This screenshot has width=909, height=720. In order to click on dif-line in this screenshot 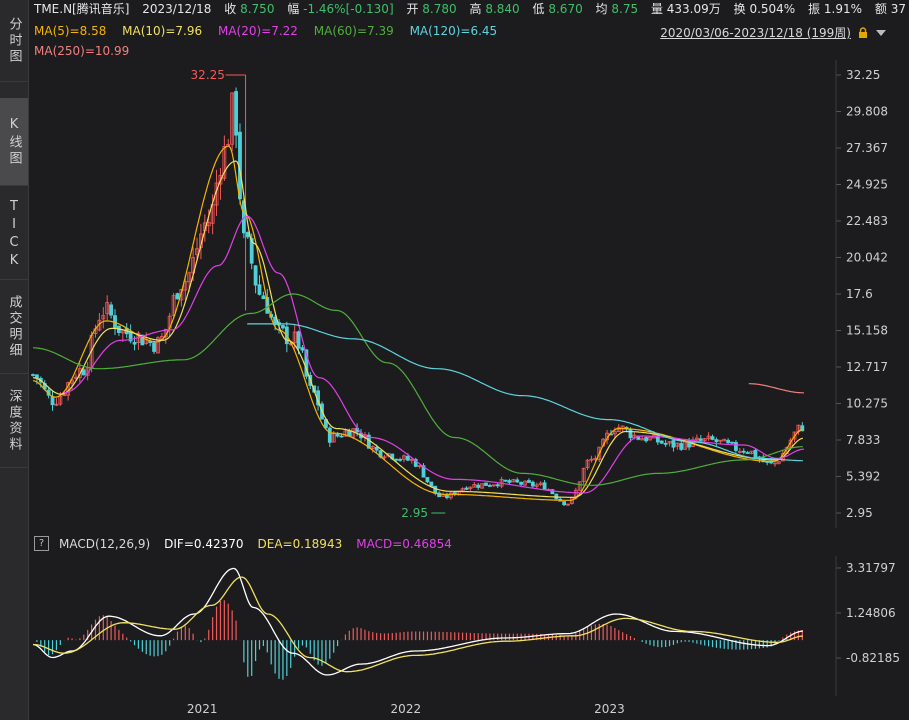, I will do `click(417, 621)`.